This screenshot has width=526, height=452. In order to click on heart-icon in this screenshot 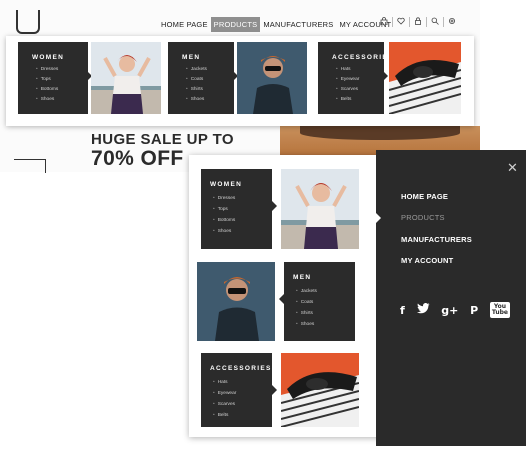, I will do `click(401, 22)`.